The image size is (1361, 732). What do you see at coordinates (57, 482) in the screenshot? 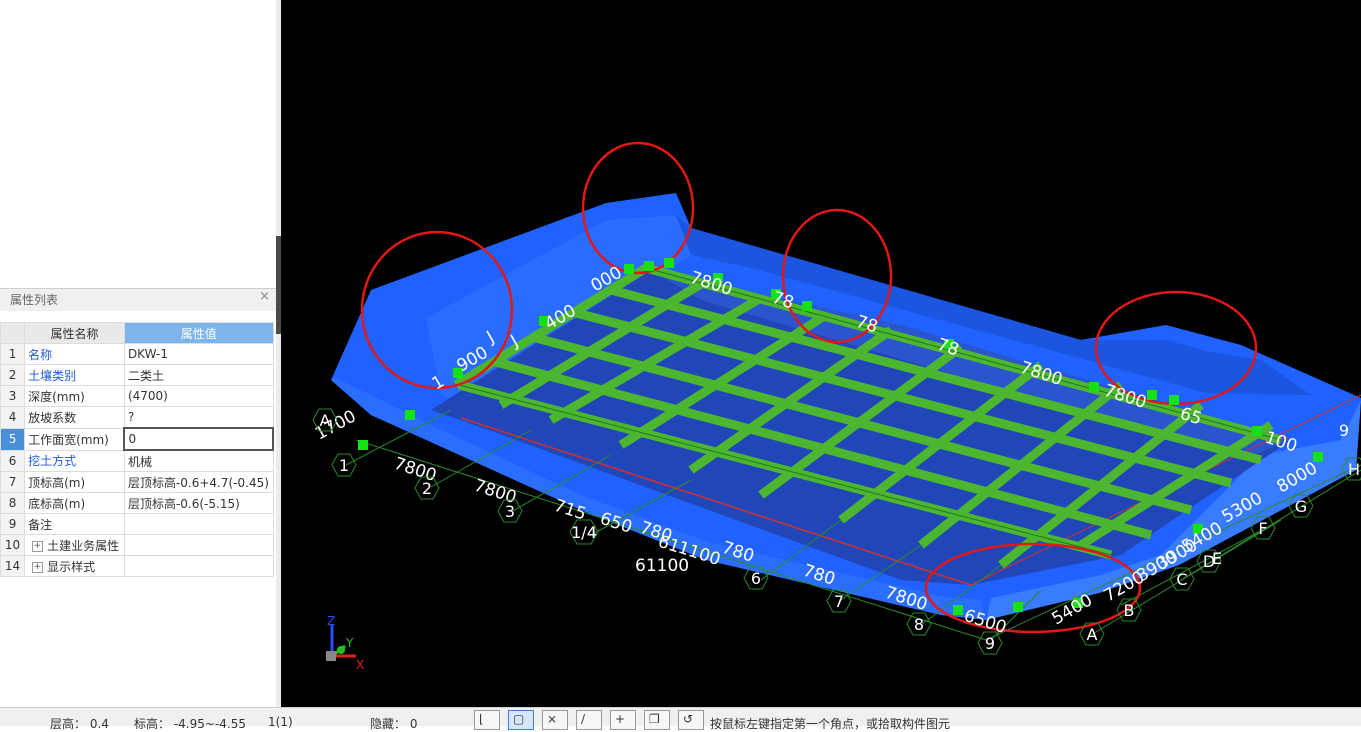
I see `property-name-text: 顶标高(m)` at bounding box center [57, 482].